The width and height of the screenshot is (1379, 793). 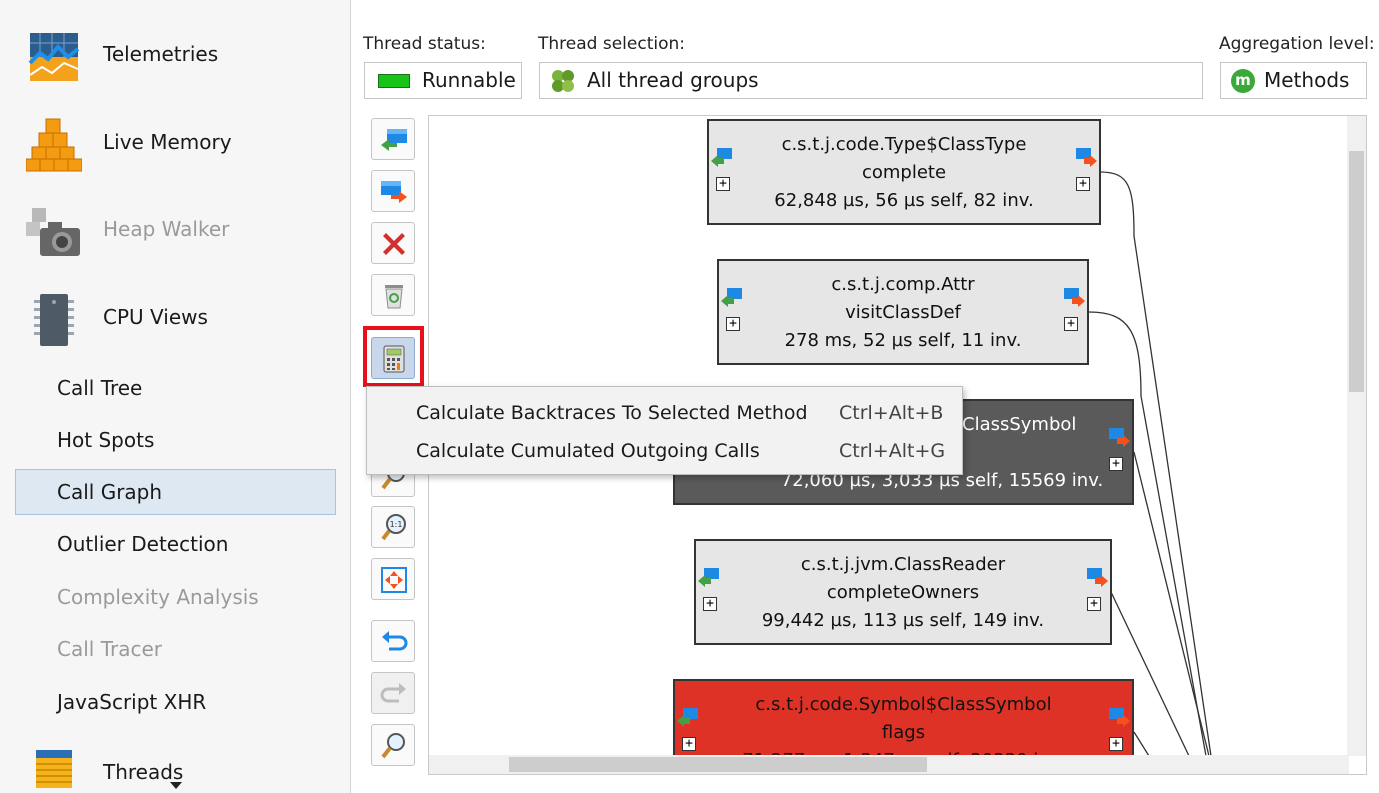 What do you see at coordinates (904, 200) in the screenshot?
I see `node-stats: 62,848 µs, 56 µs self, 82 inv.` at bounding box center [904, 200].